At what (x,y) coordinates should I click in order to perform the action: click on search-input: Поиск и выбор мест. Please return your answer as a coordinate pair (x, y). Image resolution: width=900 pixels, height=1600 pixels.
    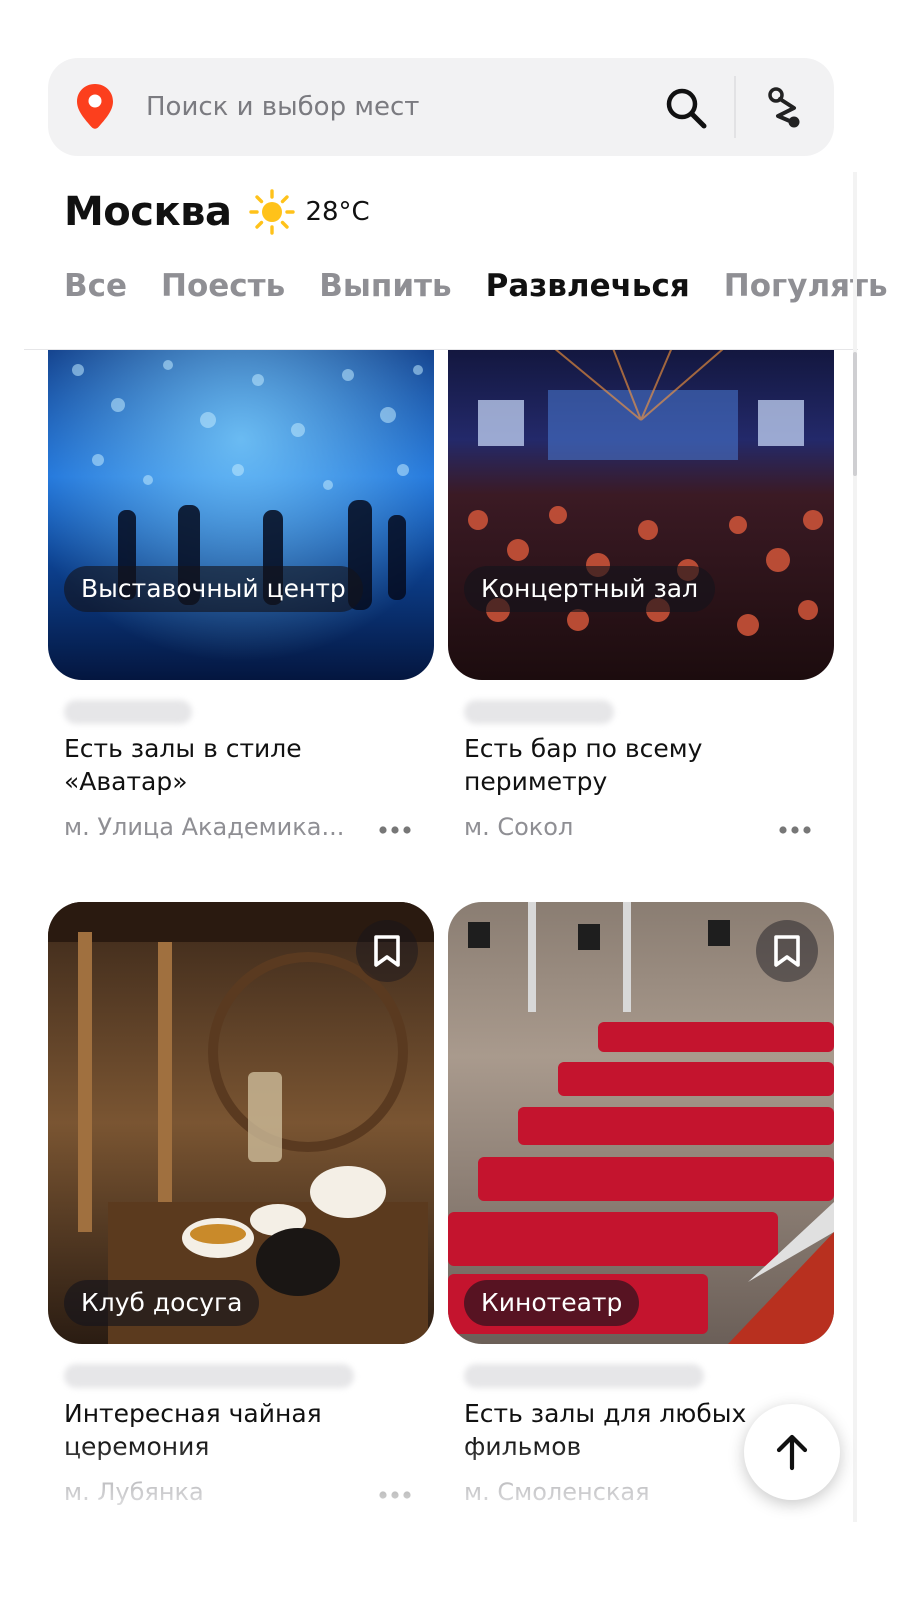
    Looking at the image, I should click on (282, 107).